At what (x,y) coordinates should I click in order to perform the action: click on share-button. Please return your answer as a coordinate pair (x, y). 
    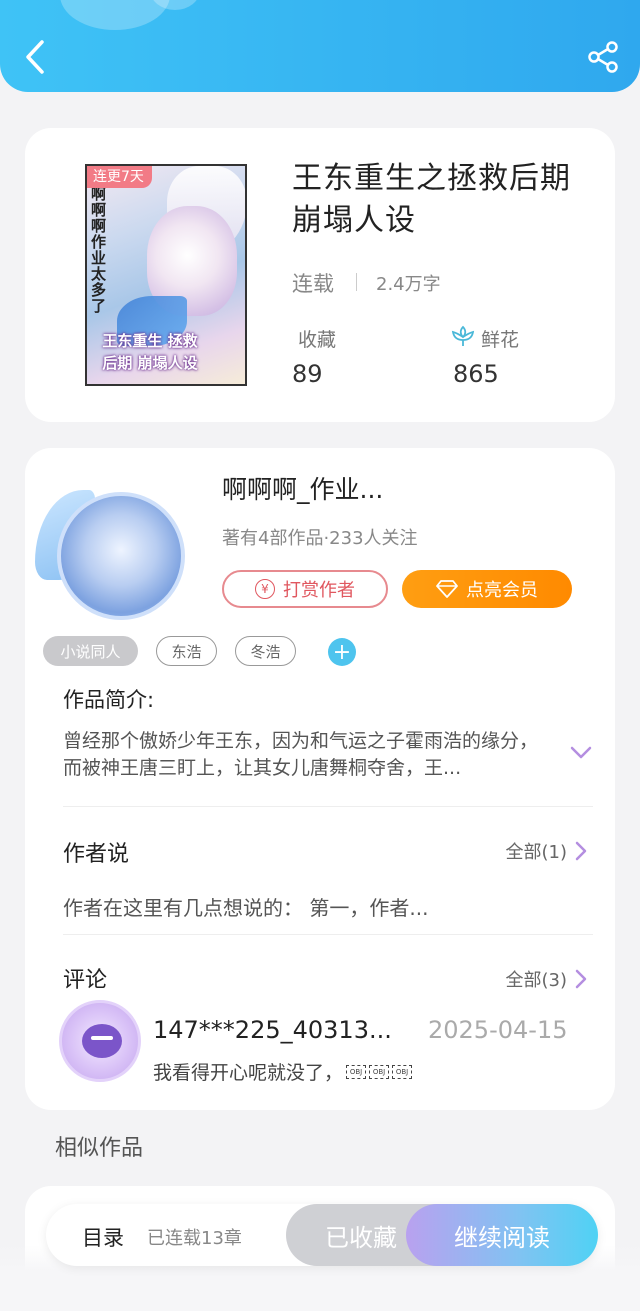
    Looking at the image, I should click on (603, 57).